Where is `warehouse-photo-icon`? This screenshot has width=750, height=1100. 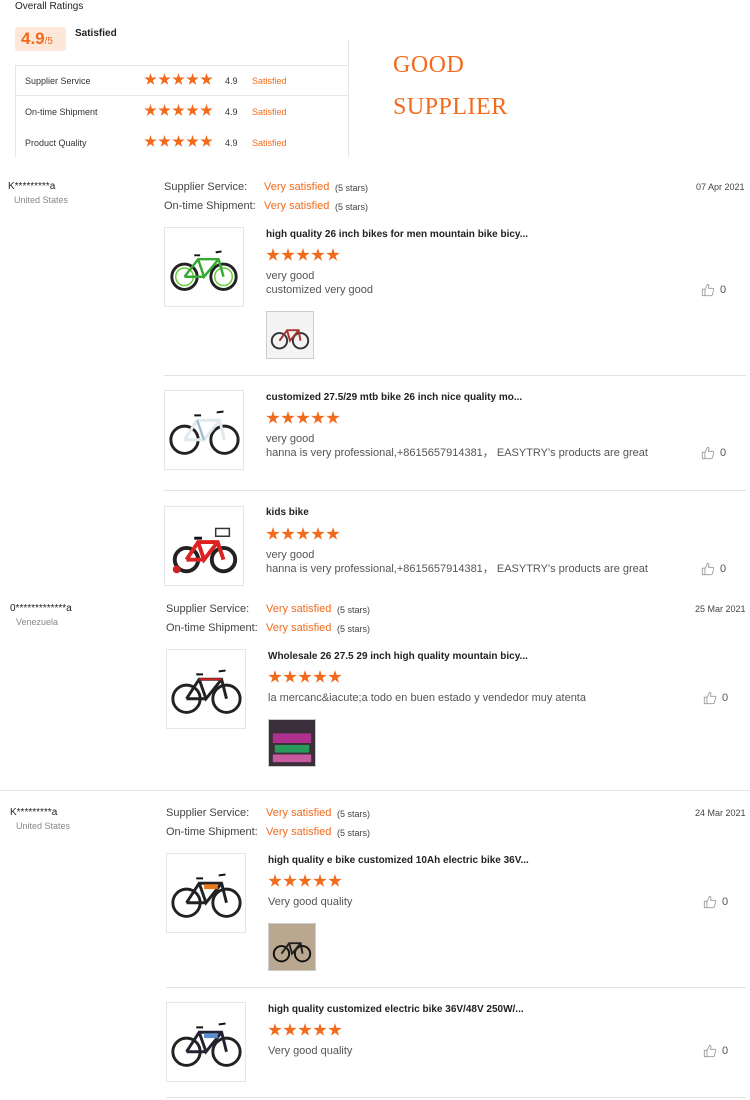 warehouse-photo-icon is located at coordinates (292, 743).